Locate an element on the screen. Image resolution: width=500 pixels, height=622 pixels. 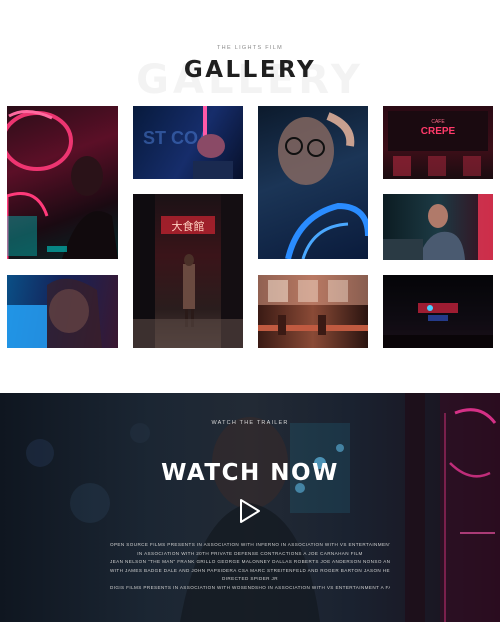
gallery-photo-night-street is located at coordinates (438, 311).